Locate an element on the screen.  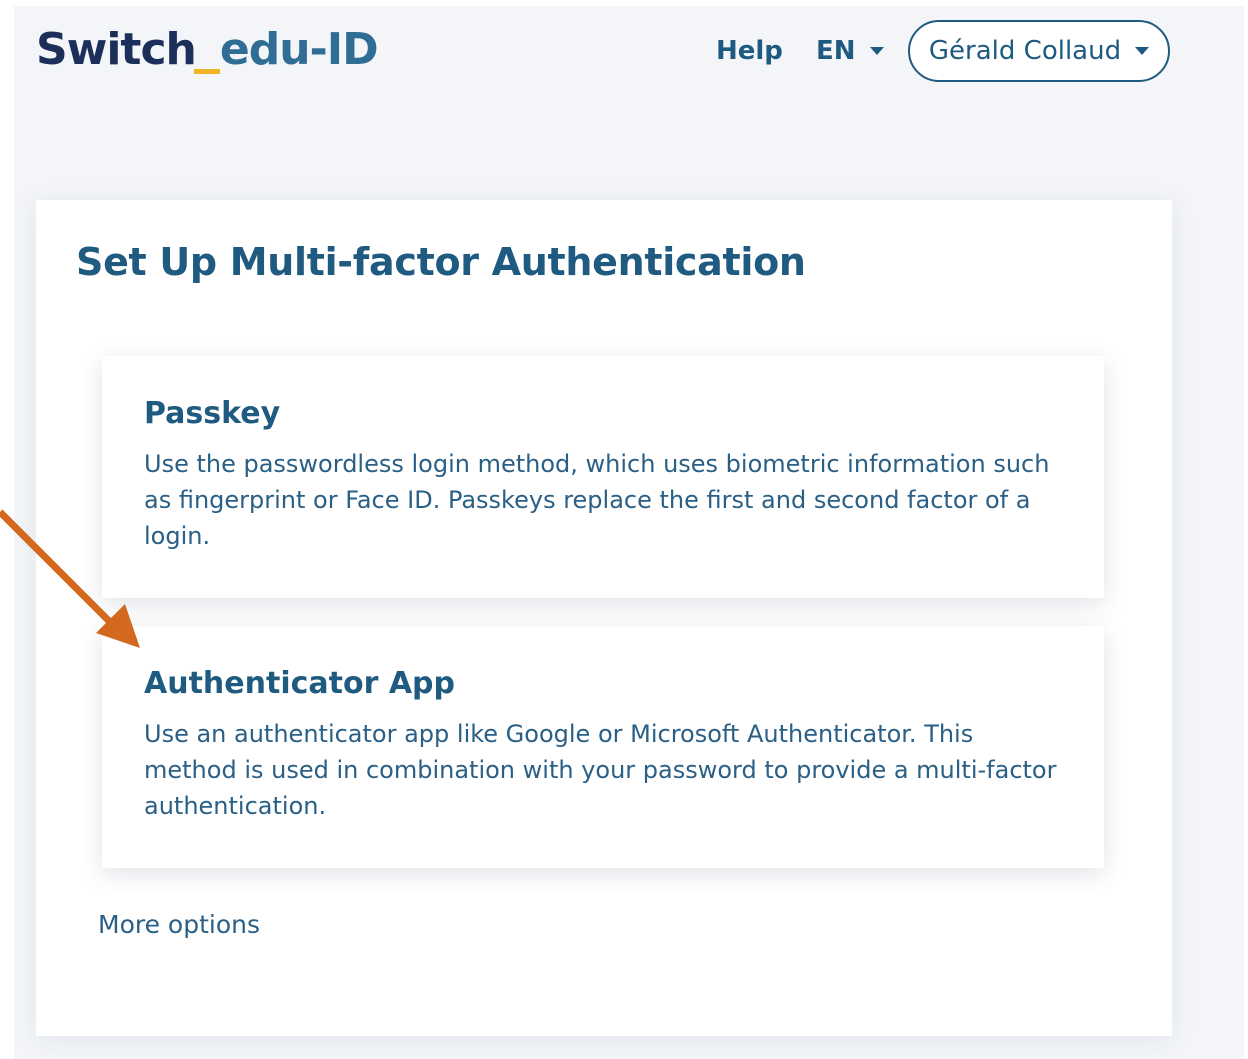
switch-edu-id-logo: Switch edu-ID is located at coordinates (207, 50).